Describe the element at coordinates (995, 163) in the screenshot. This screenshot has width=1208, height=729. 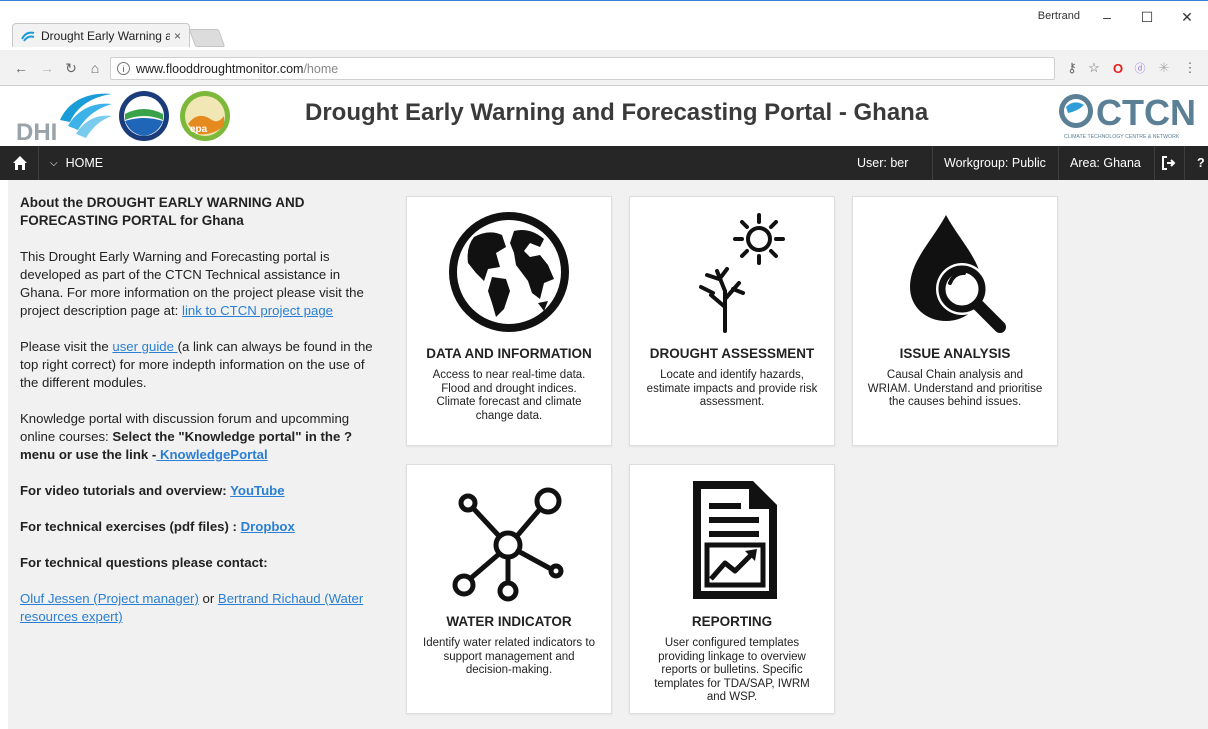
I see `workgroup-indicator: Workgroup: Public` at that location.